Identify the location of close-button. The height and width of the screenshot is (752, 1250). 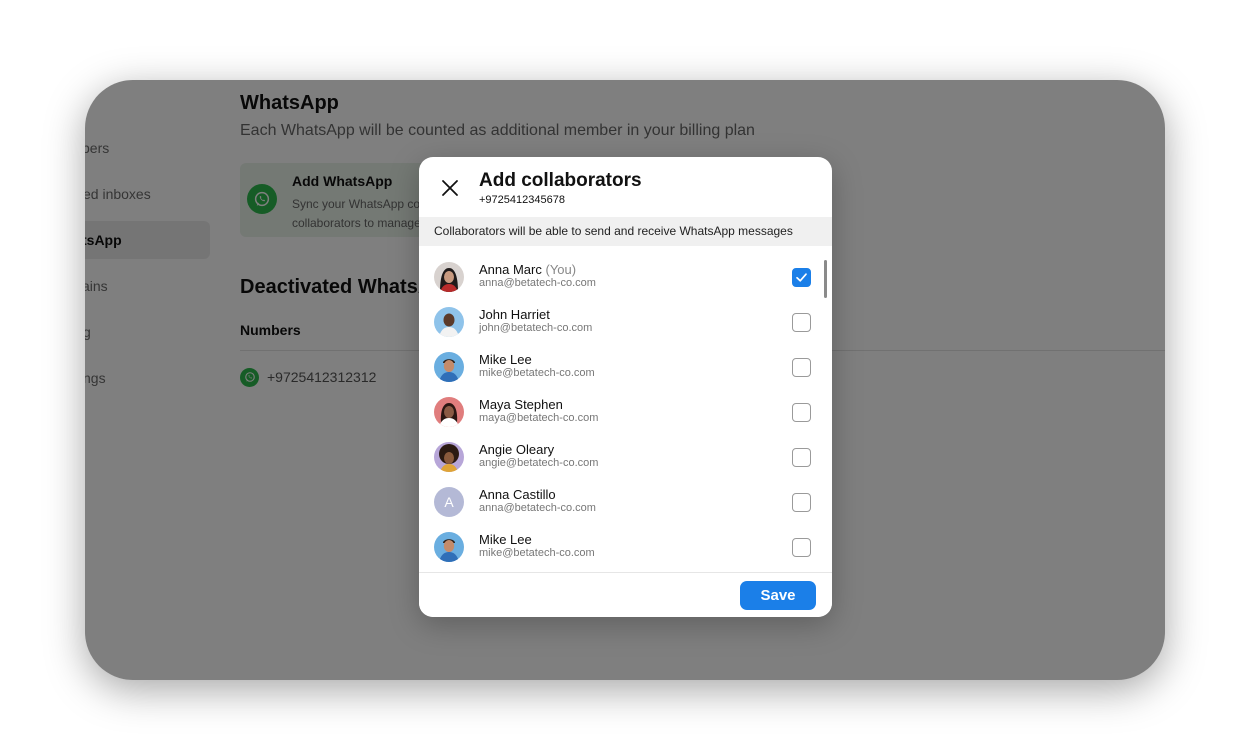
(450, 188).